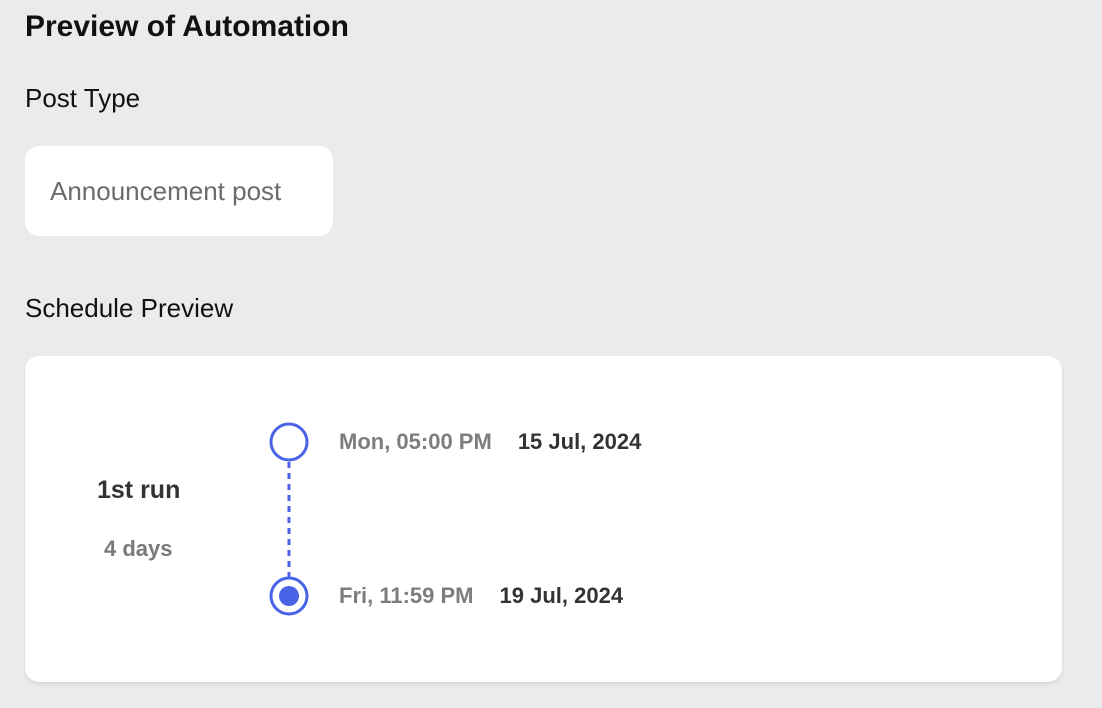 Image resolution: width=1102 pixels, height=708 pixels. What do you see at coordinates (83, 98) in the screenshot?
I see `post-type-label: Post Type` at bounding box center [83, 98].